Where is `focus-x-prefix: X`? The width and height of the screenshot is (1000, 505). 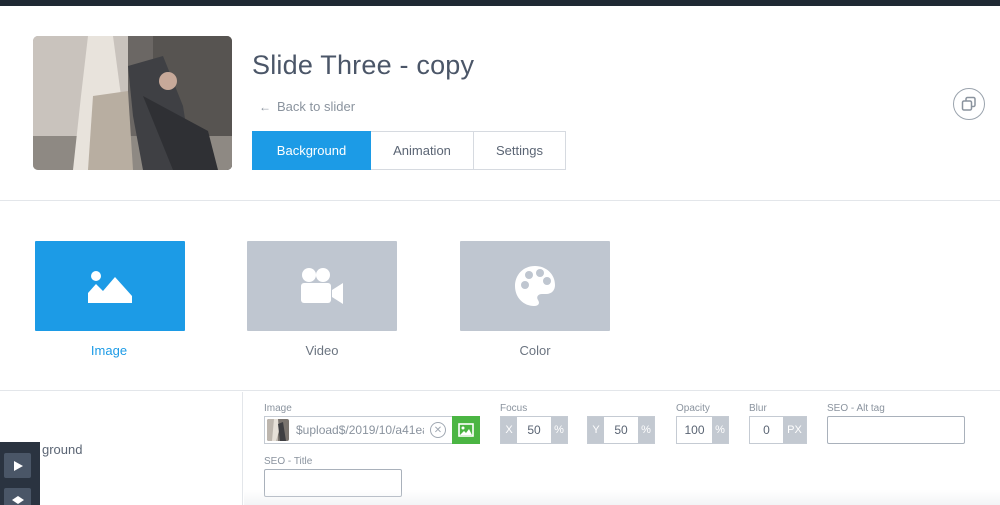 focus-x-prefix: X is located at coordinates (509, 430).